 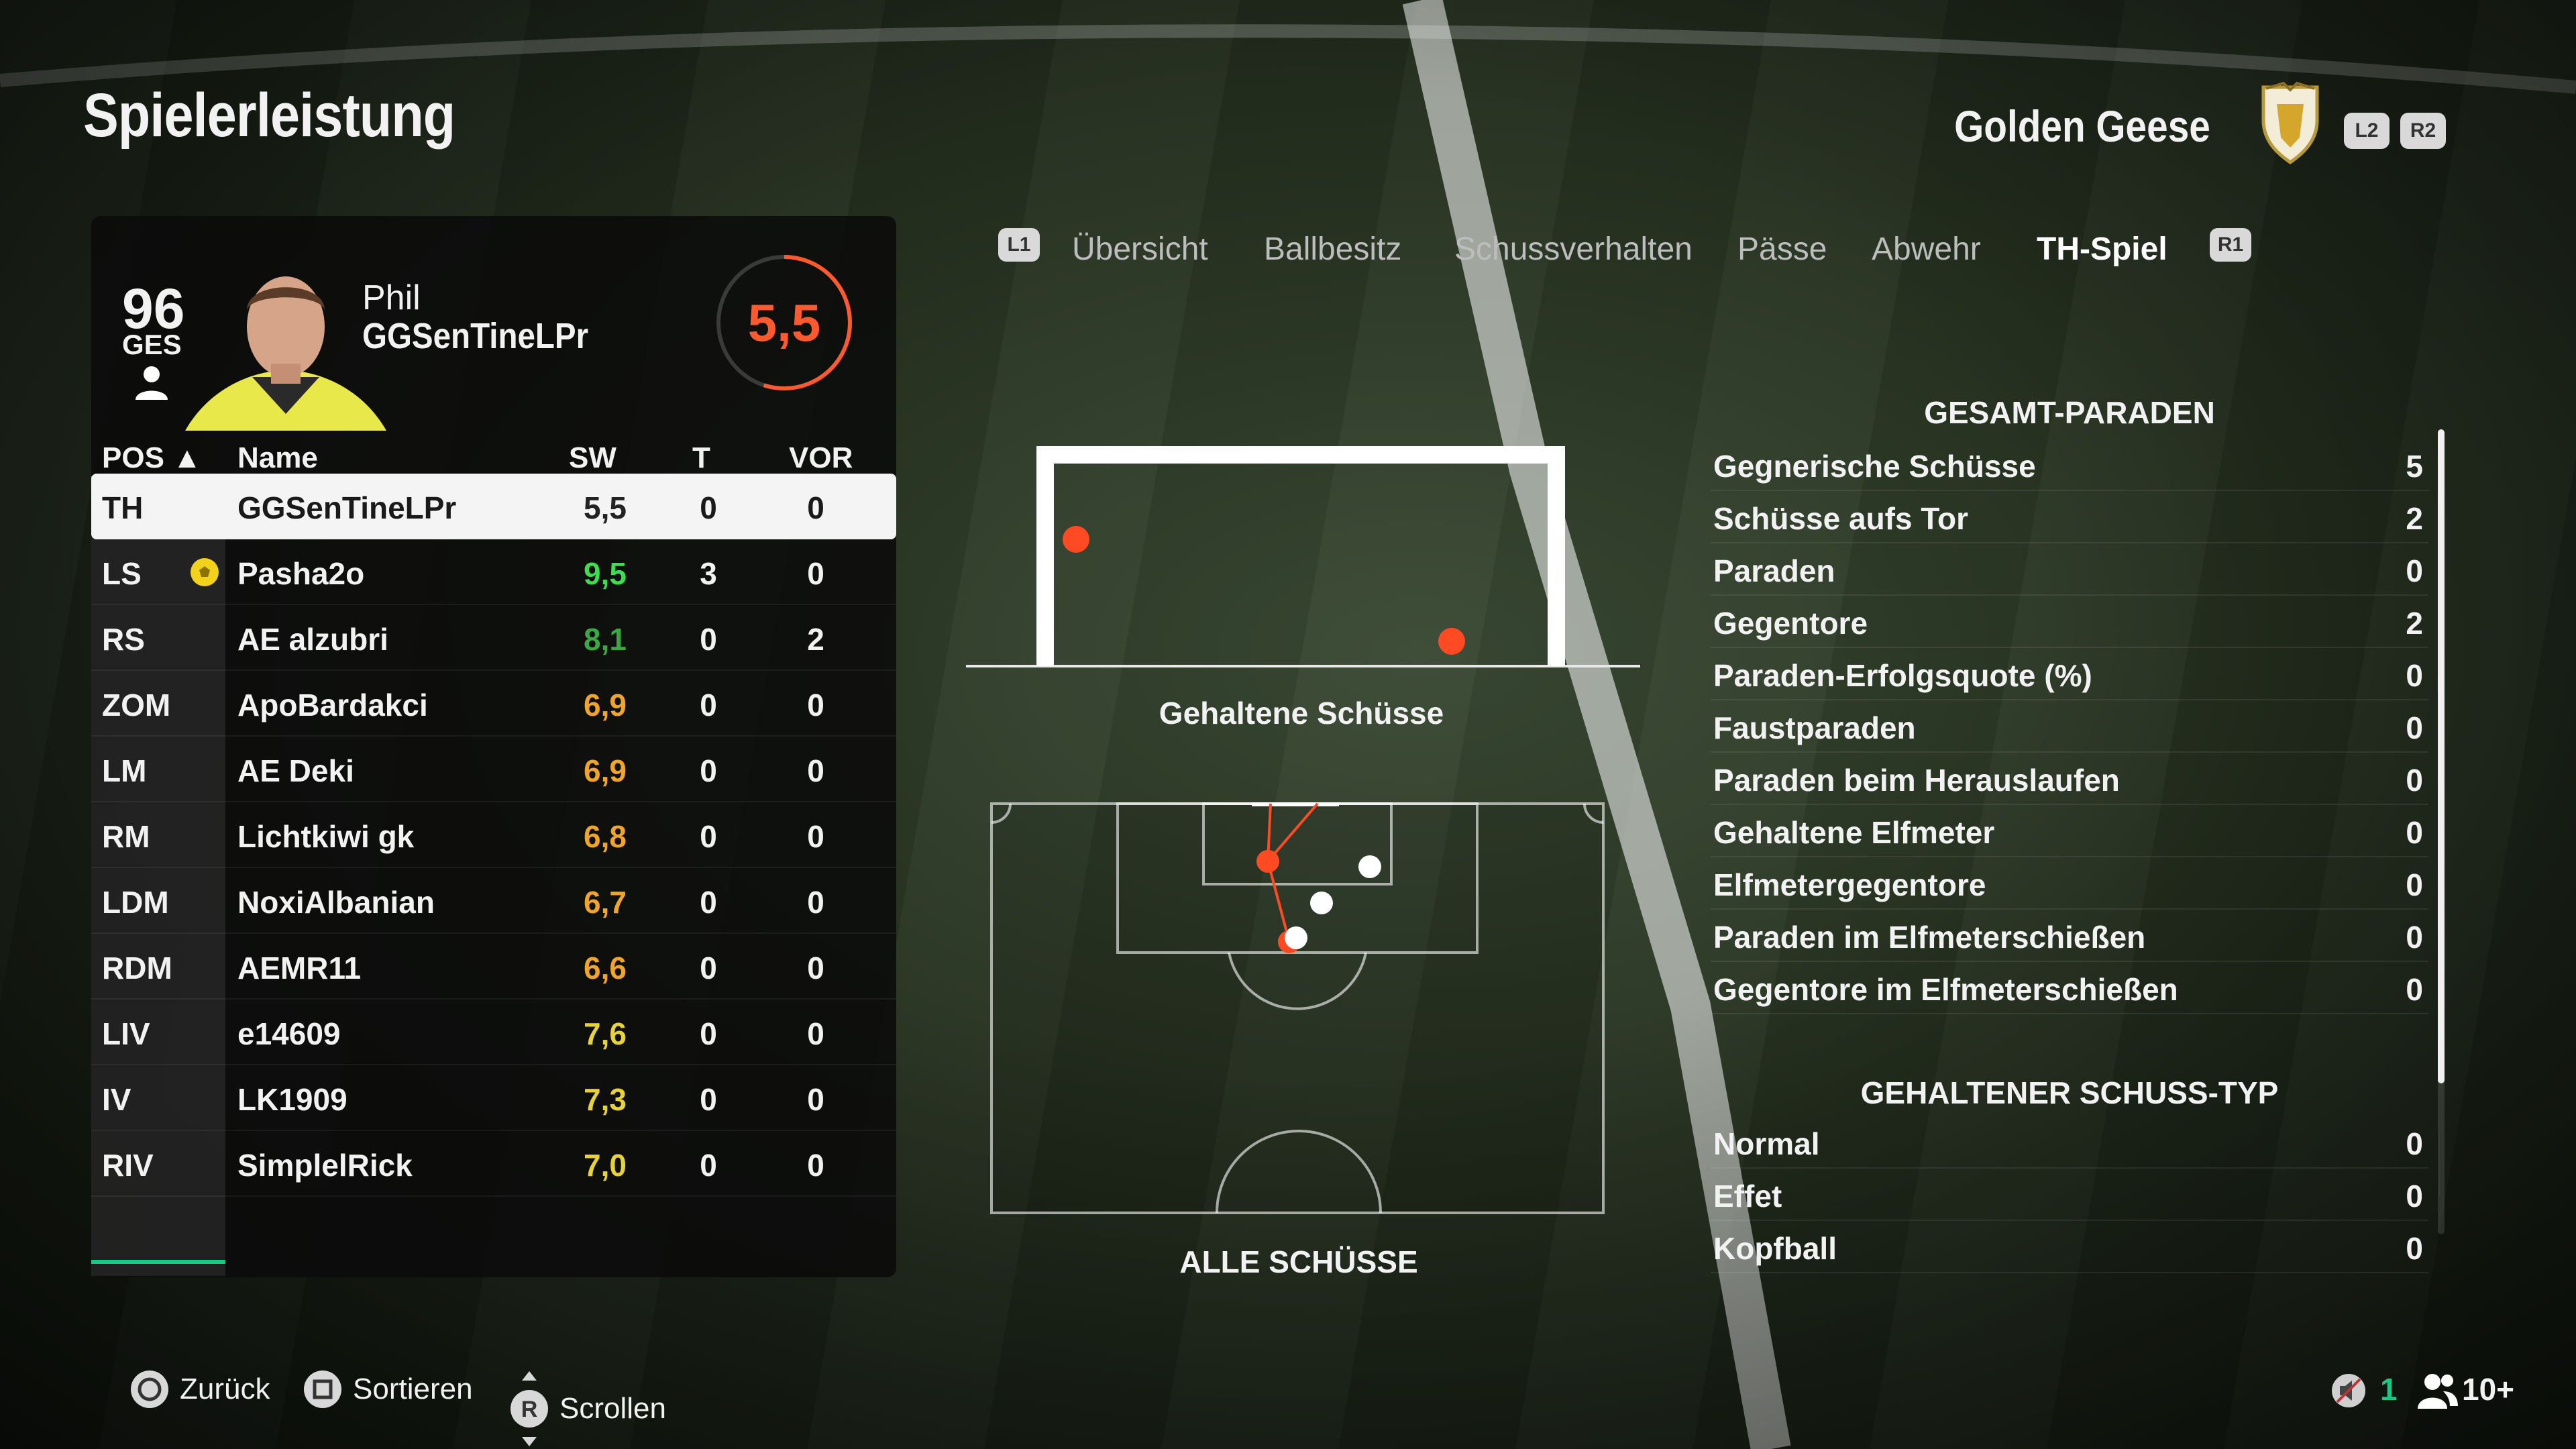 What do you see at coordinates (1916, 780) in the screenshot?
I see `stat-label: Paraden beim Herauslaufen` at bounding box center [1916, 780].